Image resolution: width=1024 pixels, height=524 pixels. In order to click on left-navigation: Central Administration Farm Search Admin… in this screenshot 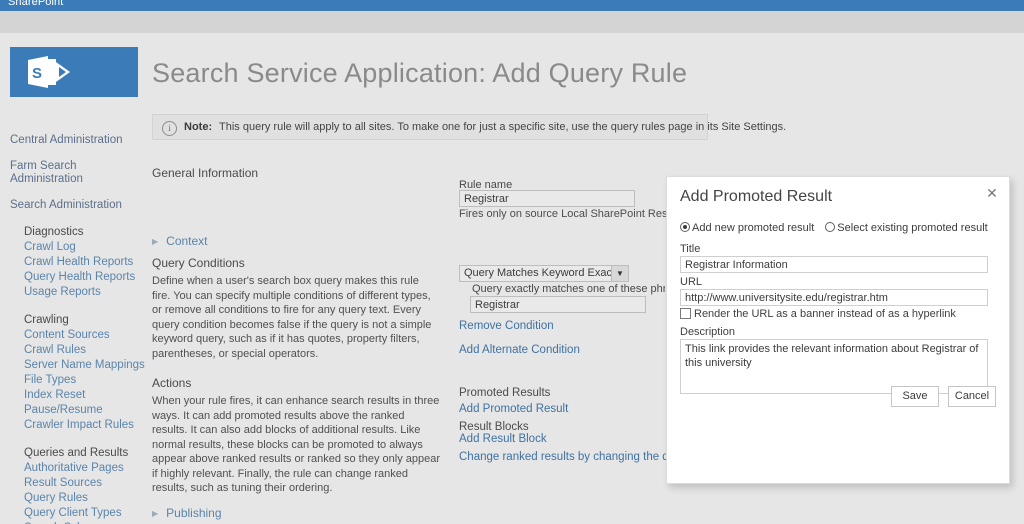, I will do `click(80, 329)`.